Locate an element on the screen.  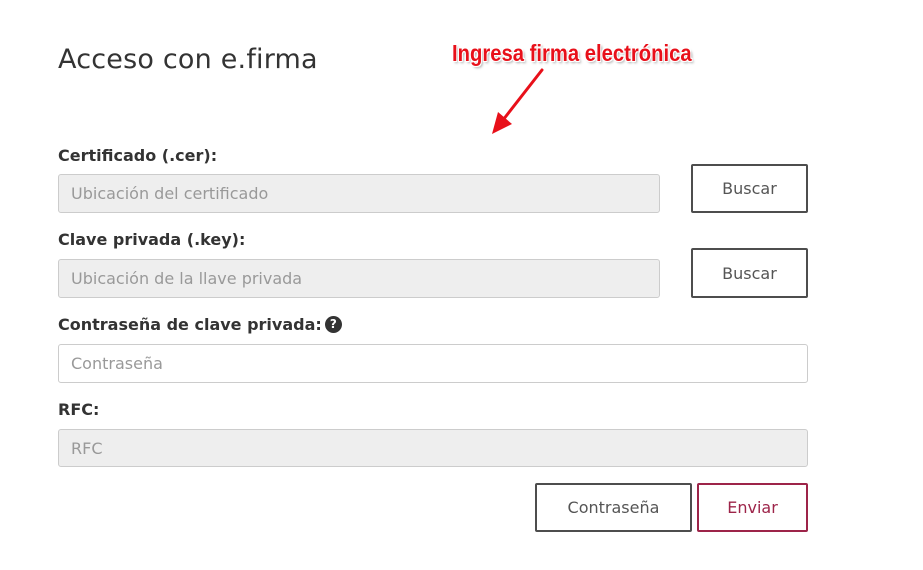
browse-certificate-button: Buscar is located at coordinates (749, 188).